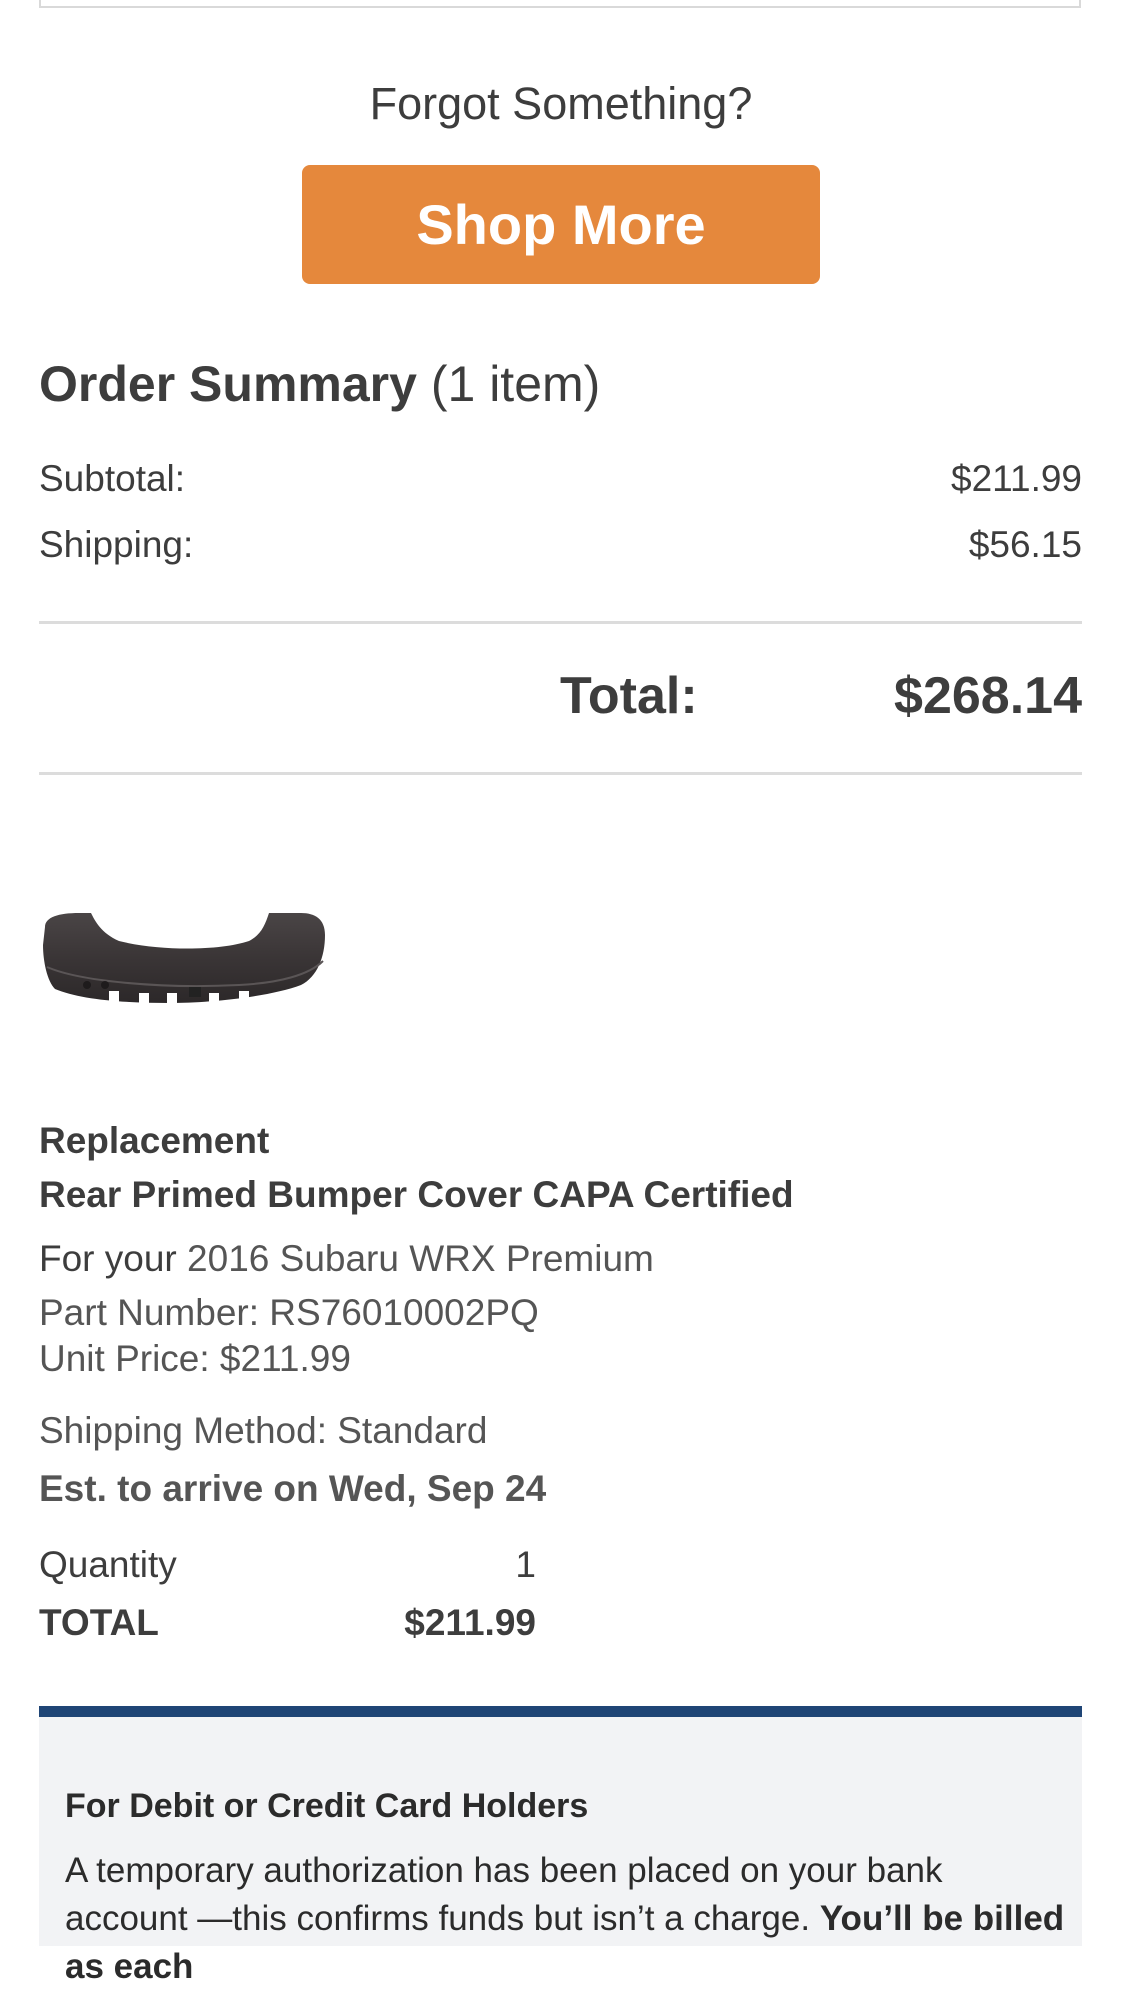  What do you see at coordinates (525, 1564) in the screenshot?
I see `quantity-value: 1` at bounding box center [525, 1564].